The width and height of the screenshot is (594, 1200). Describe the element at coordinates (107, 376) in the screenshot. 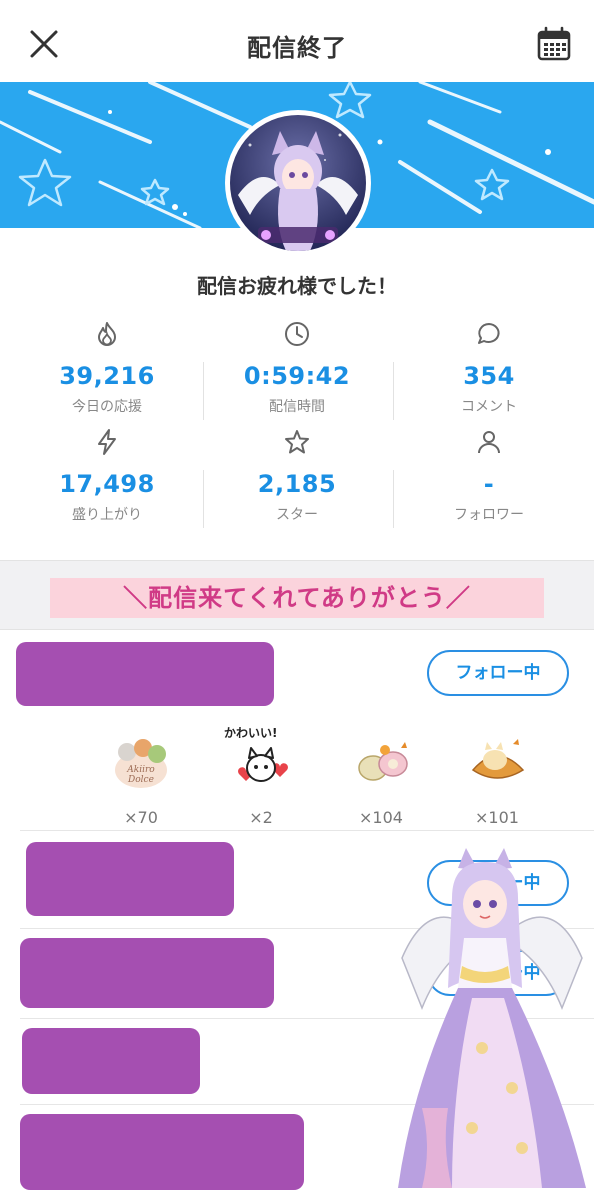

I see `stat-value: 39,216` at that location.